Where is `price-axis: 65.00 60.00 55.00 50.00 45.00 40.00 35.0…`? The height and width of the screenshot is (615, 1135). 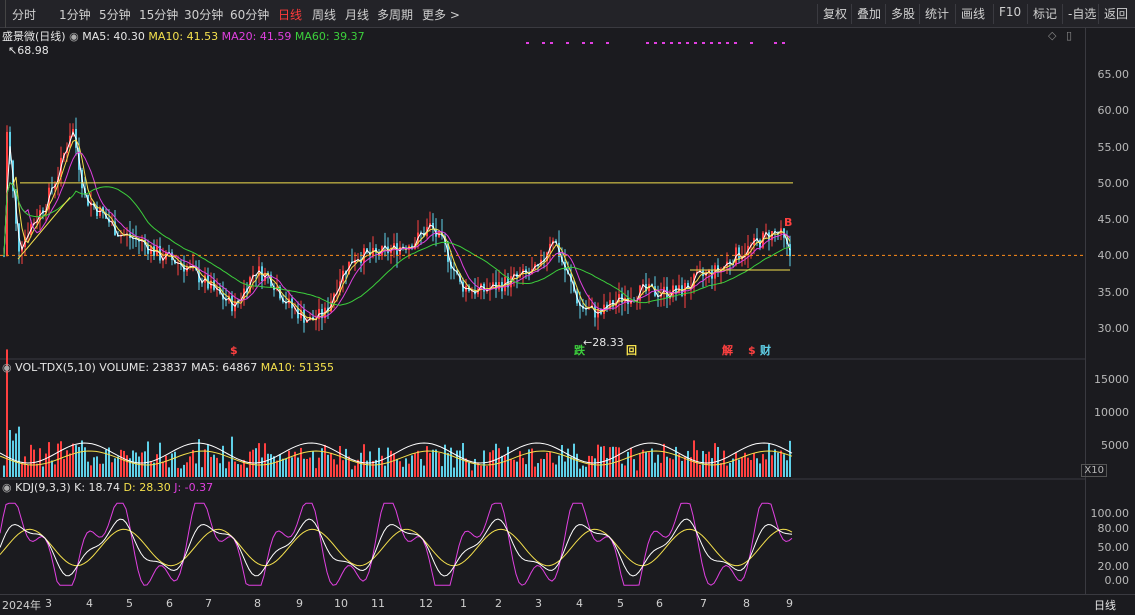 price-axis: 65.00 60.00 55.00 50.00 45.00 40.00 35.0… is located at coordinates (1108, 311).